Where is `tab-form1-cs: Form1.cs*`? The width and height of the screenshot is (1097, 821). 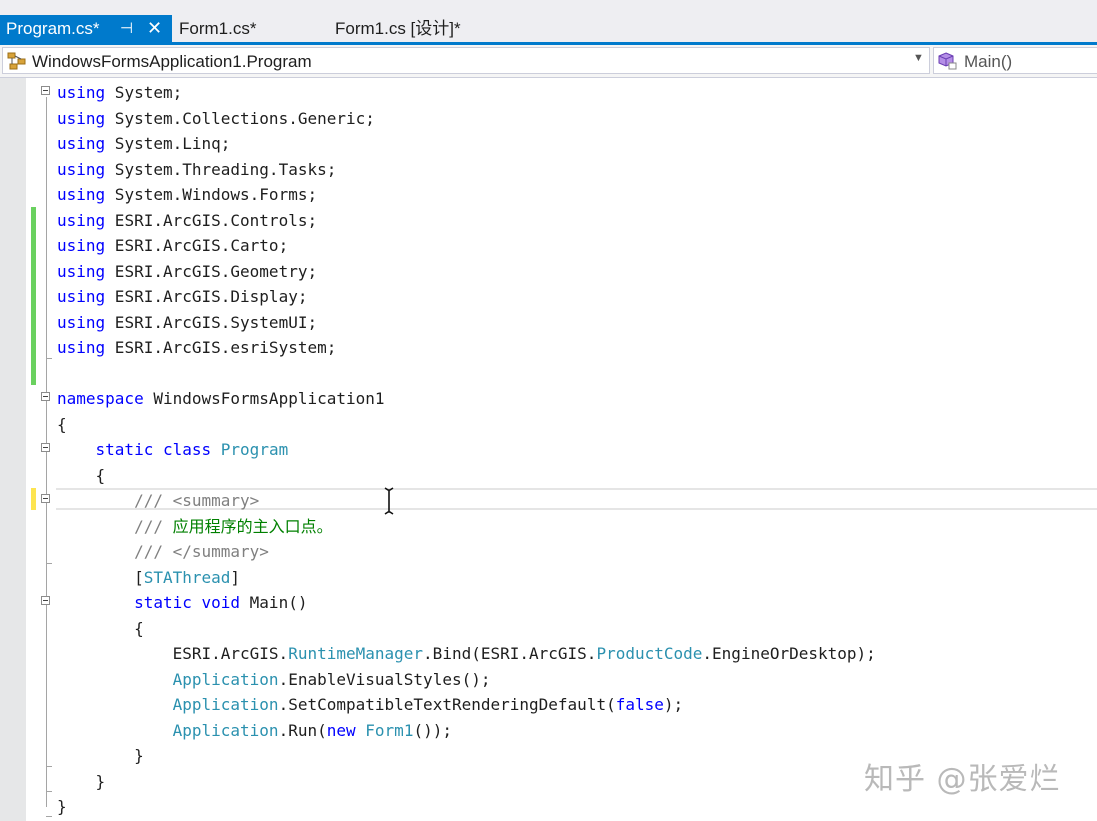
tab-form1-cs: Form1.cs* is located at coordinates (217, 28).